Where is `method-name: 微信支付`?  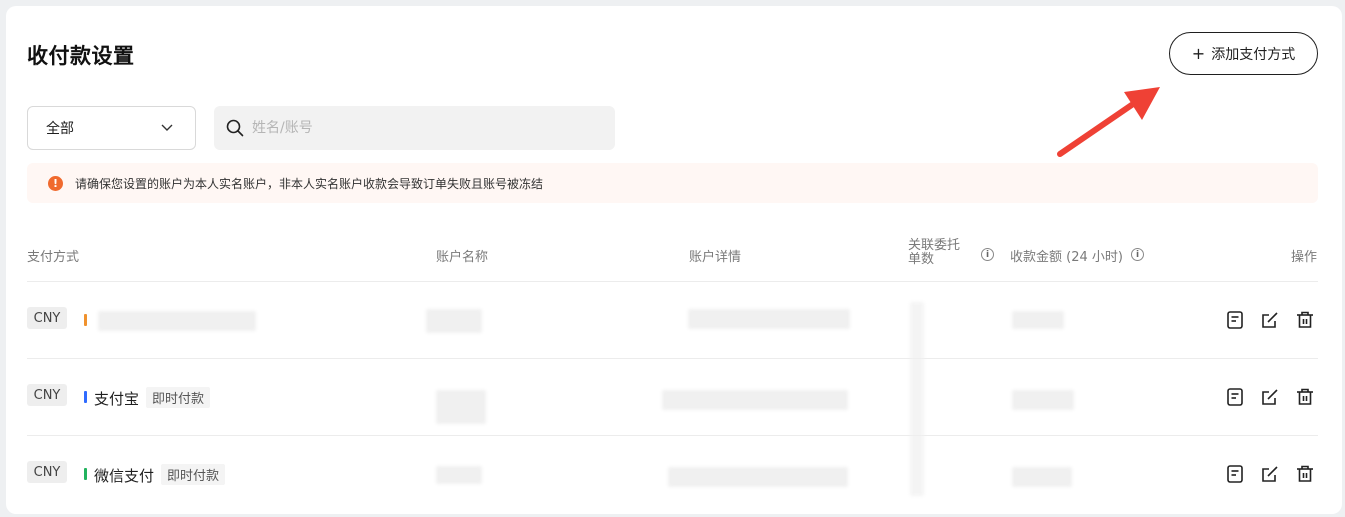
method-name: 微信支付 is located at coordinates (124, 476).